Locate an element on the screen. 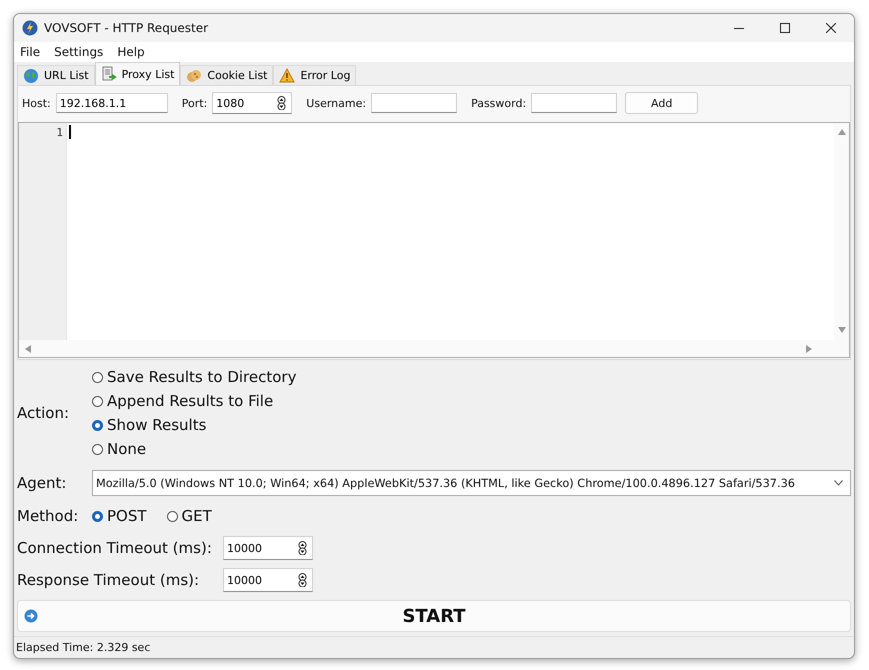 The height and width of the screenshot is (670, 869). window-title: VOVSOFT - HTTP Requester is located at coordinates (126, 28).